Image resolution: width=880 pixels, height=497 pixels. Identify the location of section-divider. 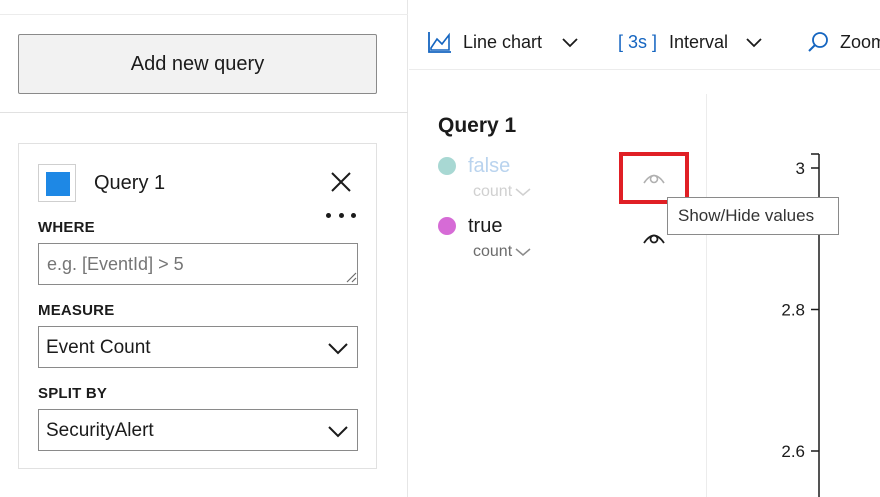
(204, 112).